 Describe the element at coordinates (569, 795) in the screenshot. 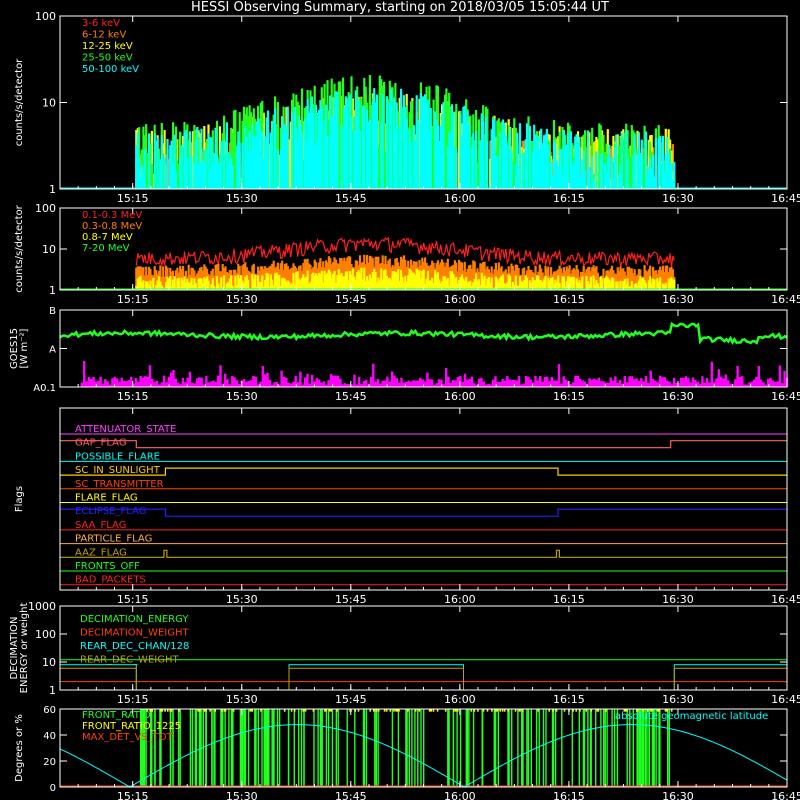

I see `x-tick-label-5-4: 16:15` at that location.